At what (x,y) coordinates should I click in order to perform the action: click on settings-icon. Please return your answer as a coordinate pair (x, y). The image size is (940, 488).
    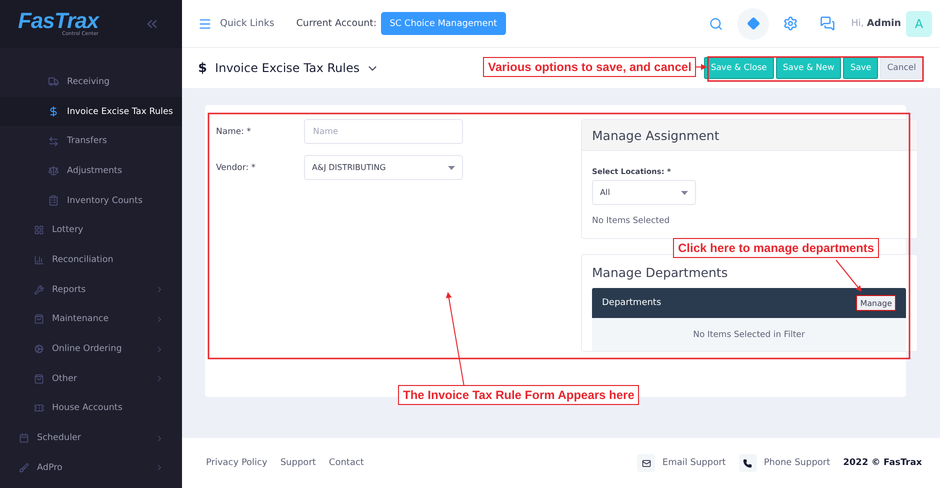
    Looking at the image, I should click on (790, 23).